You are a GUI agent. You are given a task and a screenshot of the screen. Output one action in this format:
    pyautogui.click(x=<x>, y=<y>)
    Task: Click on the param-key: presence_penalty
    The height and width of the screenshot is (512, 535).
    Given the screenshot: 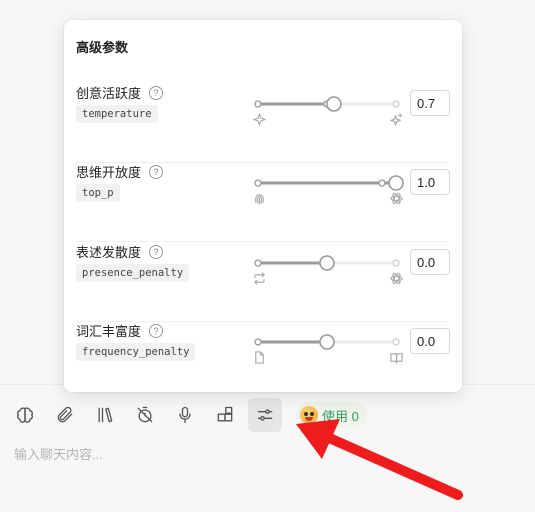 What is the action you would take?
    pyautogui.click(x=133, y=273)
    